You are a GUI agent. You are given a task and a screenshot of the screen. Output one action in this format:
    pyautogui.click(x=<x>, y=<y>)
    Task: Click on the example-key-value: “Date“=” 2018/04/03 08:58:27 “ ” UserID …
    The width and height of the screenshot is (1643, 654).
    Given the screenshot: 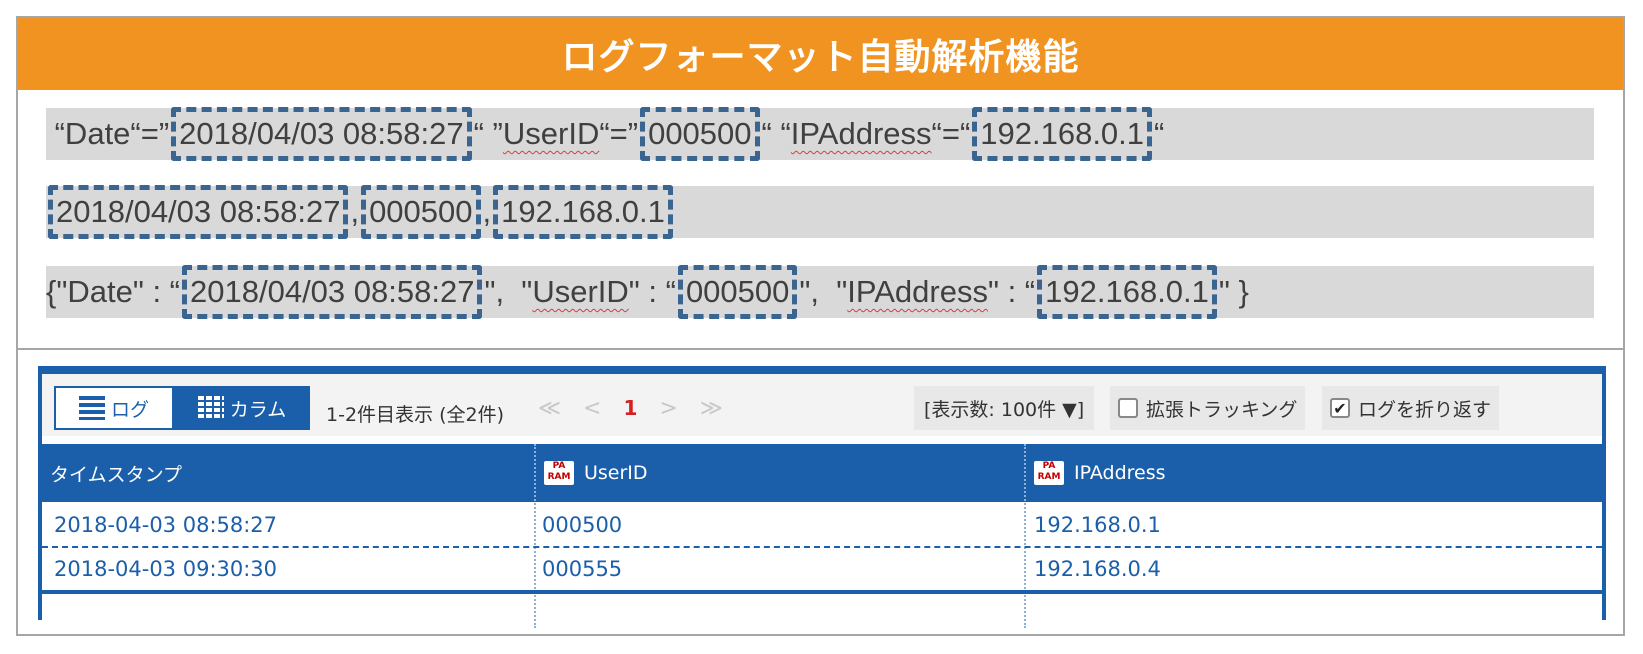 What is the action you would take?
    pyautogui.click(x=820, y=134)
    